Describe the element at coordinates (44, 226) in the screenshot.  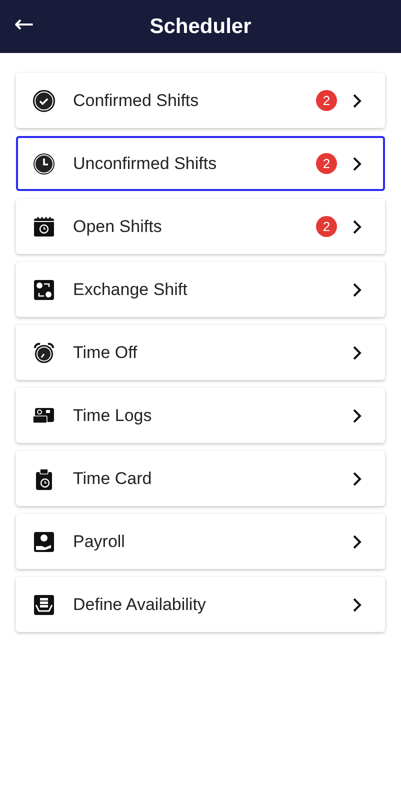
I see `calendar-icon` at that location.